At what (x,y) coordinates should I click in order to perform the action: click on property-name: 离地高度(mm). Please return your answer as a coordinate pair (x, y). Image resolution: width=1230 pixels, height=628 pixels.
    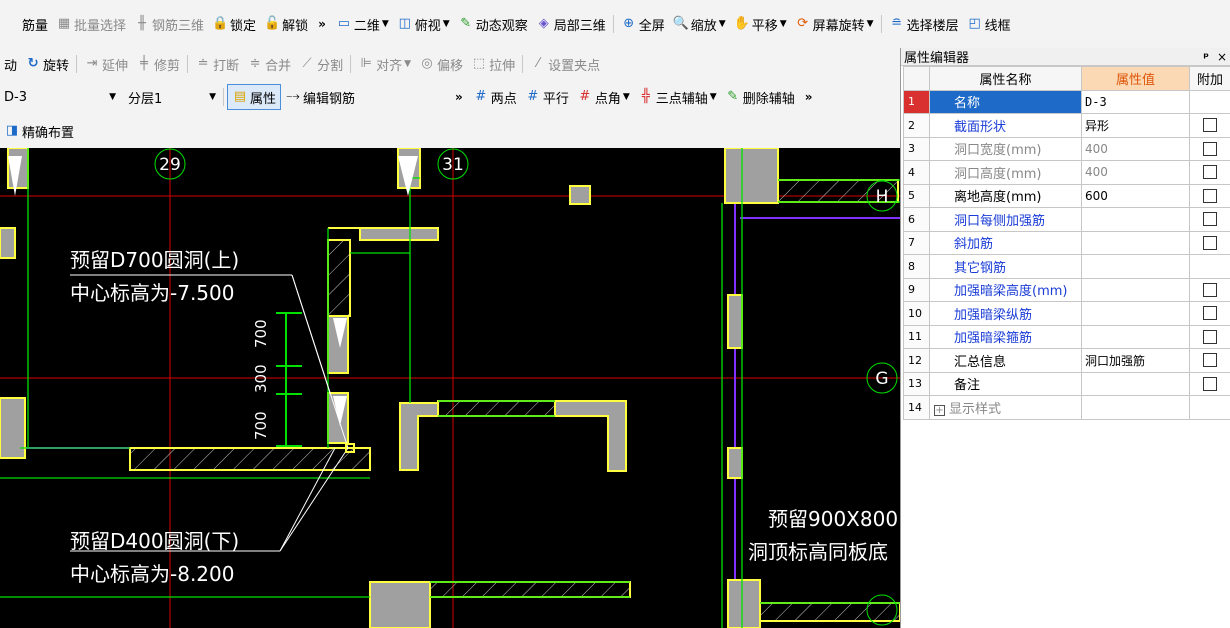
    Looking at the image, I should click on (1005, 195).